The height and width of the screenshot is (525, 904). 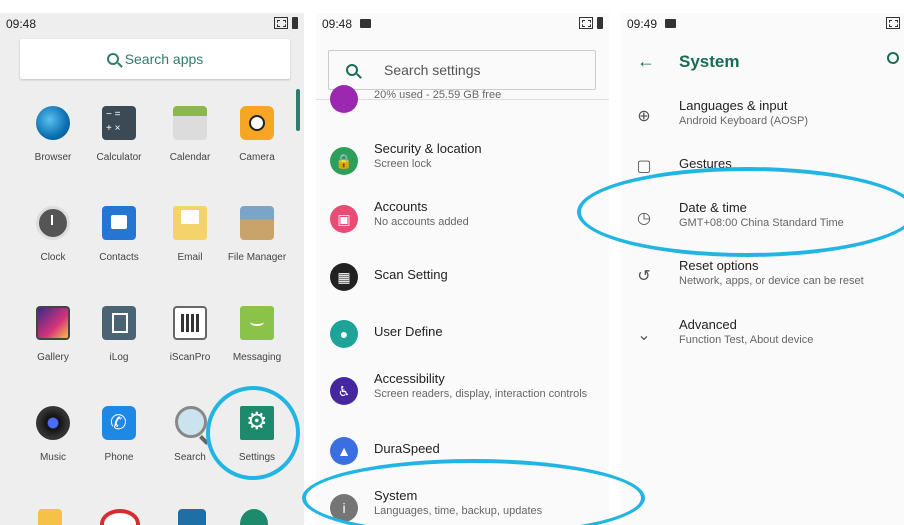 I want to click on calculator-icon, so click(x=119, y=123).